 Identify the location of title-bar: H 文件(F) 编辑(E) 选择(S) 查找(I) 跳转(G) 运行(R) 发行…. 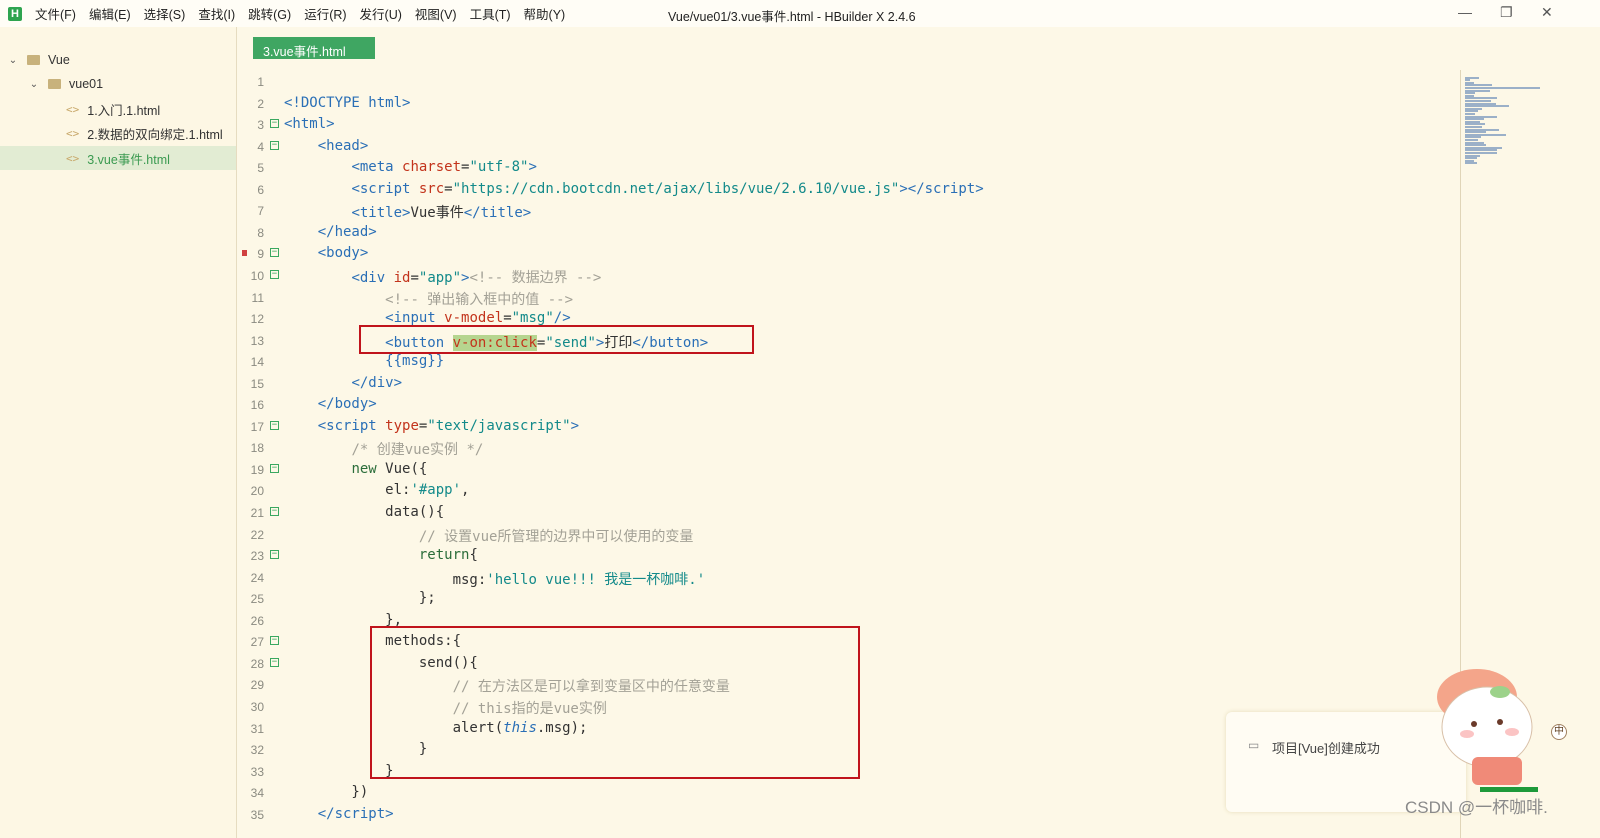
(800, 13).